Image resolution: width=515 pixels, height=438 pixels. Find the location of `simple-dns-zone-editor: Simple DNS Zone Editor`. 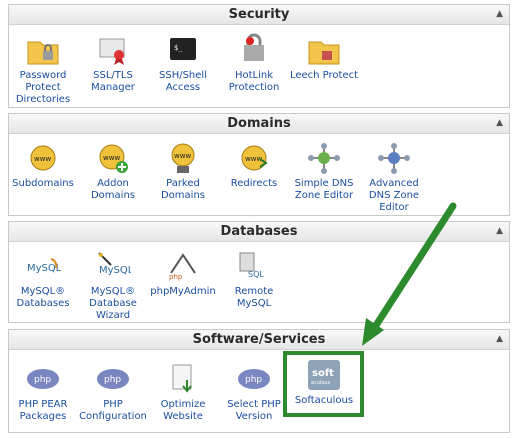

simple-dns-zone-editor: Simple DNS Zone Editor is located at coordinates (324, 171).